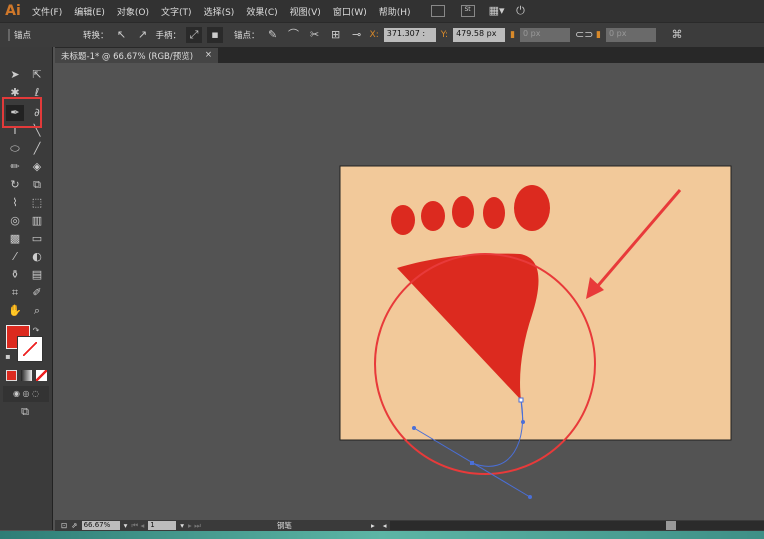  Describe the element at coordinates (137, 526) in the screenshot. I see `first-page-icon: ⏮ ◂` at that location.